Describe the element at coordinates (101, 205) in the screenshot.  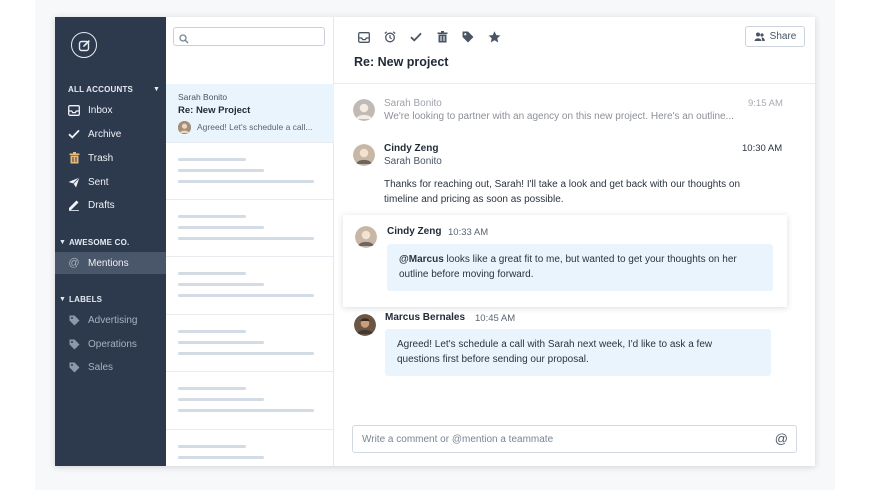
I see `sidebar-item-label: Drafts` at that location.